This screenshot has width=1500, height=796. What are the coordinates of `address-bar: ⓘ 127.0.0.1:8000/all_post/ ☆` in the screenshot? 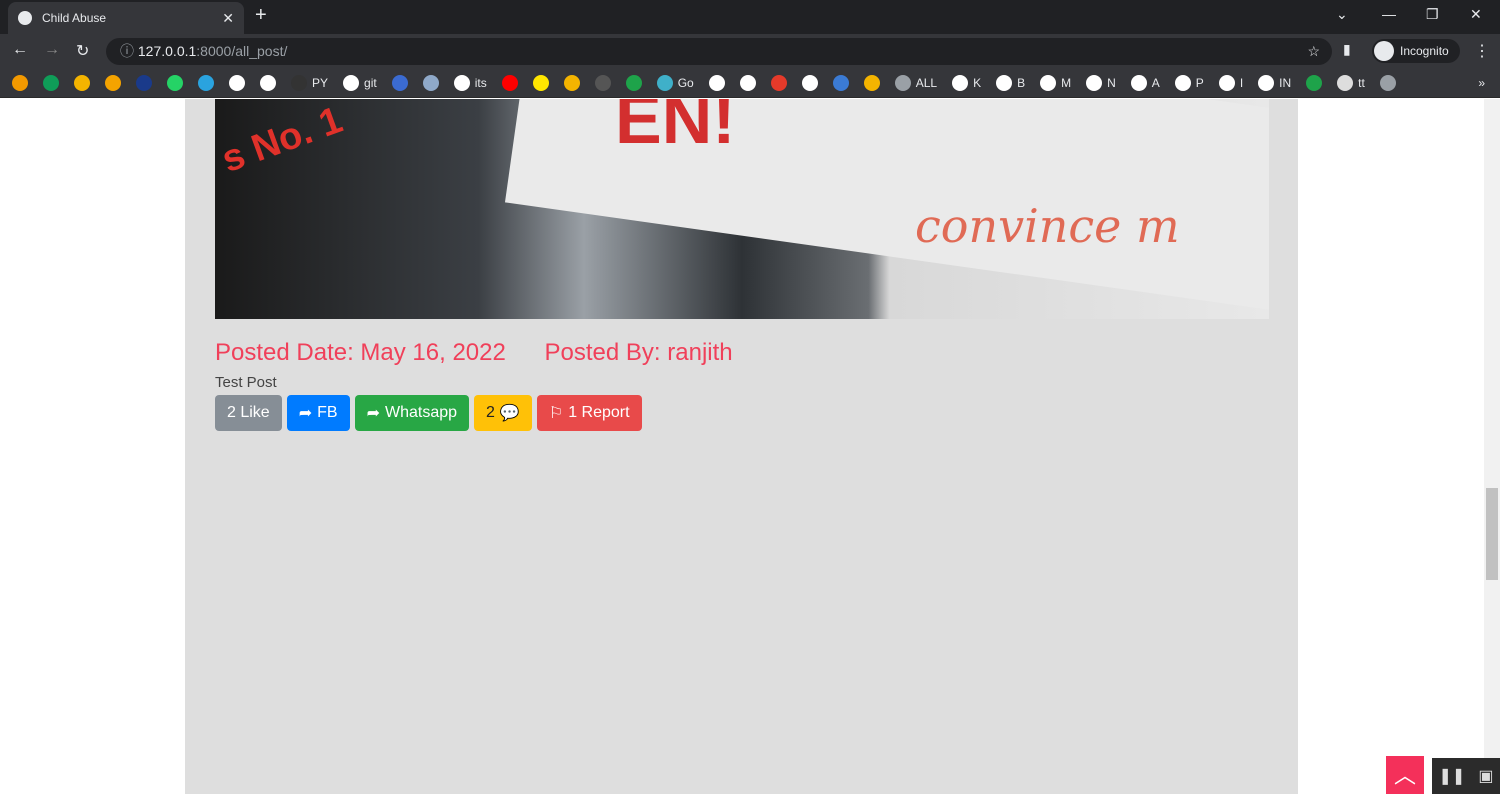 It's located at (719, 51).